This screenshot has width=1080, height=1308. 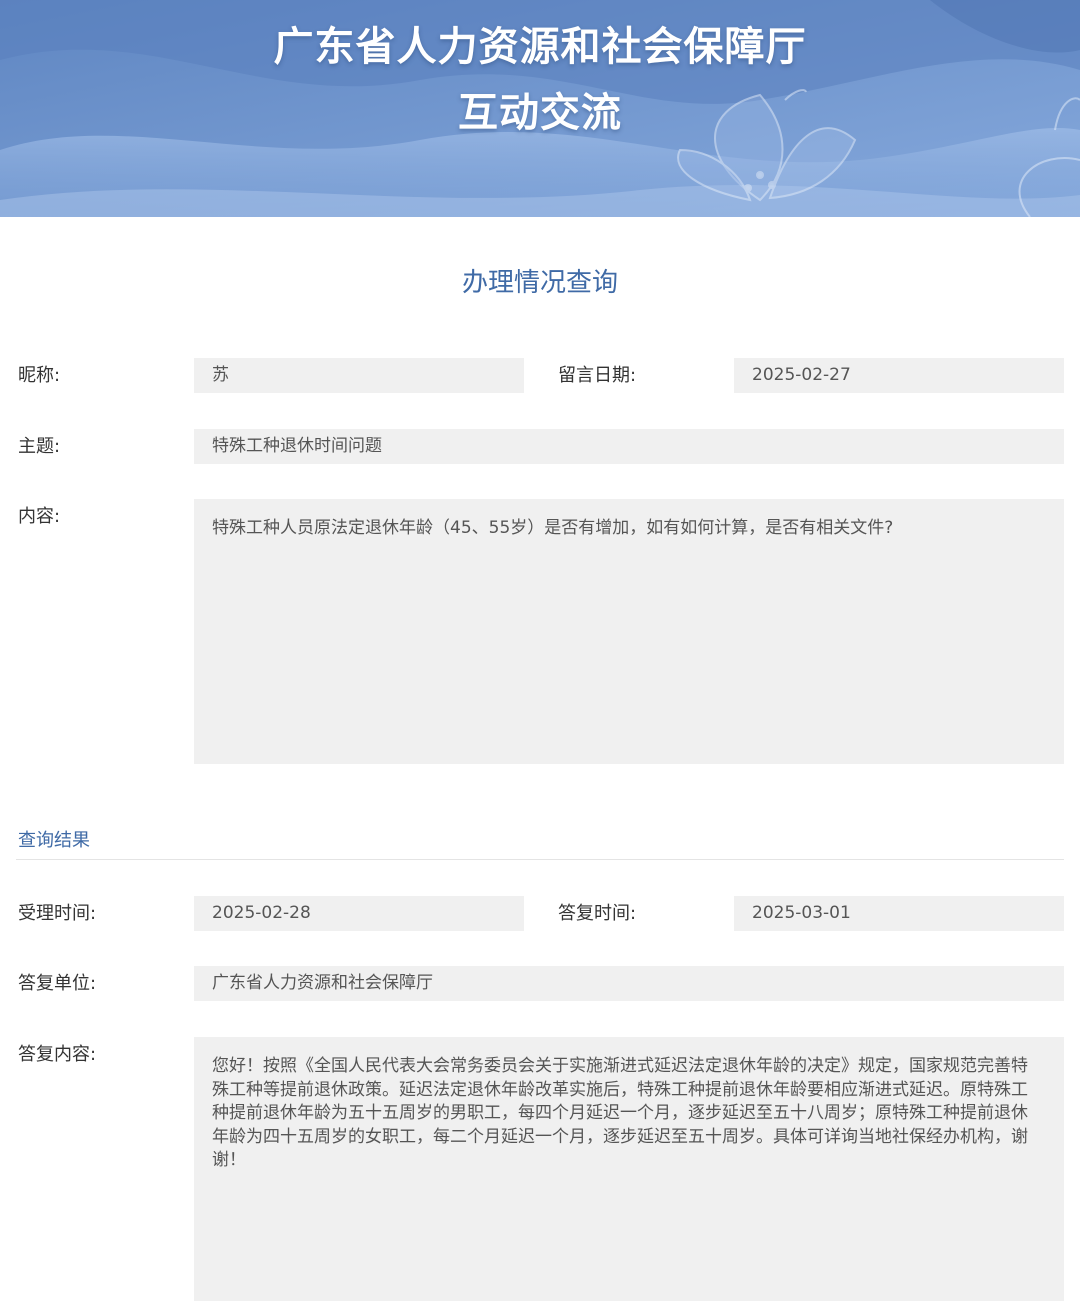 What do you see at coordinates (540, 113) in the screenshot?
I see `site-subtitle: 互动交流` at bounding box center [540, 113].